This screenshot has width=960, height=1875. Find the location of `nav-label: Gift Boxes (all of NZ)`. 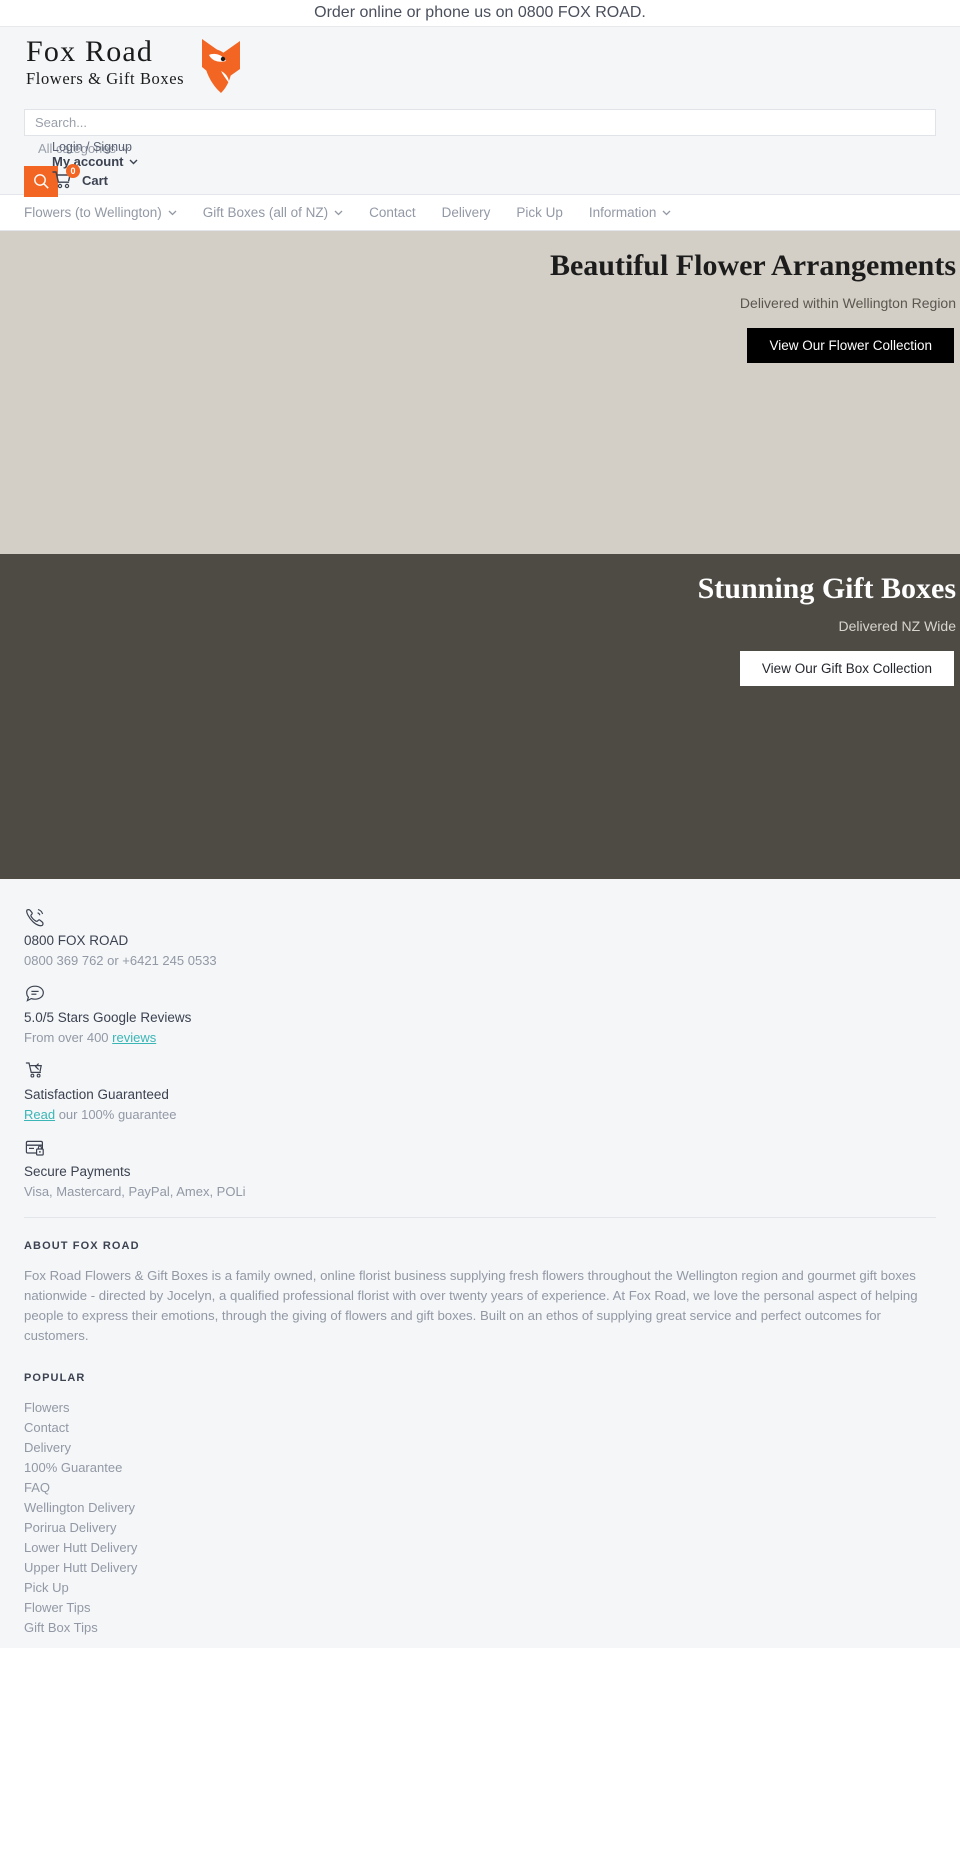

nav-label: Gift Boxes (all of NZ) is located at coordinates (265, 212).